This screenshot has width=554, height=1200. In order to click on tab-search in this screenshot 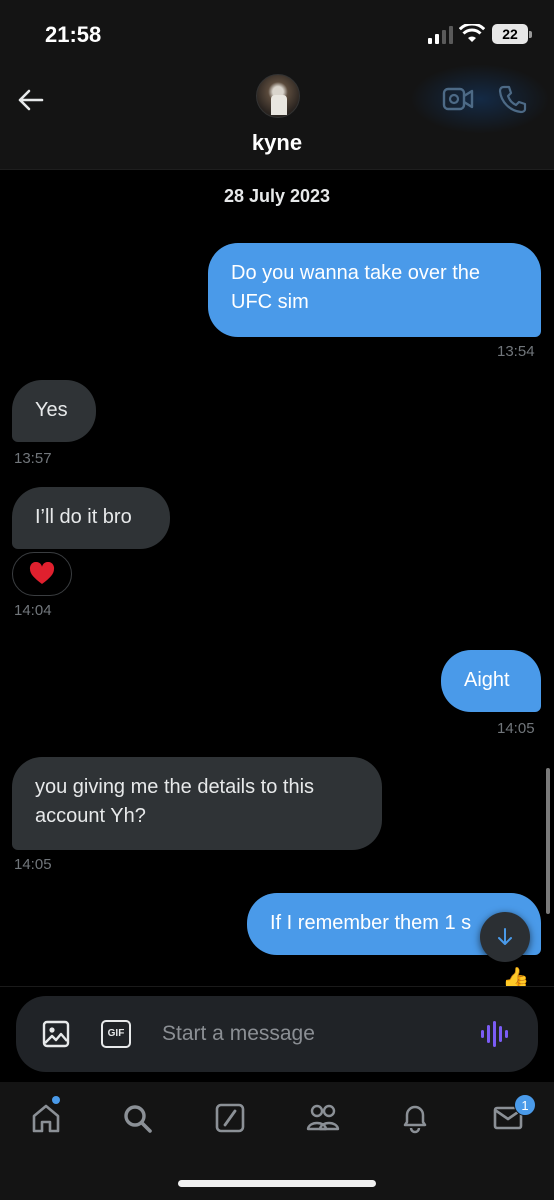, I will do `click(137, 1118)`.